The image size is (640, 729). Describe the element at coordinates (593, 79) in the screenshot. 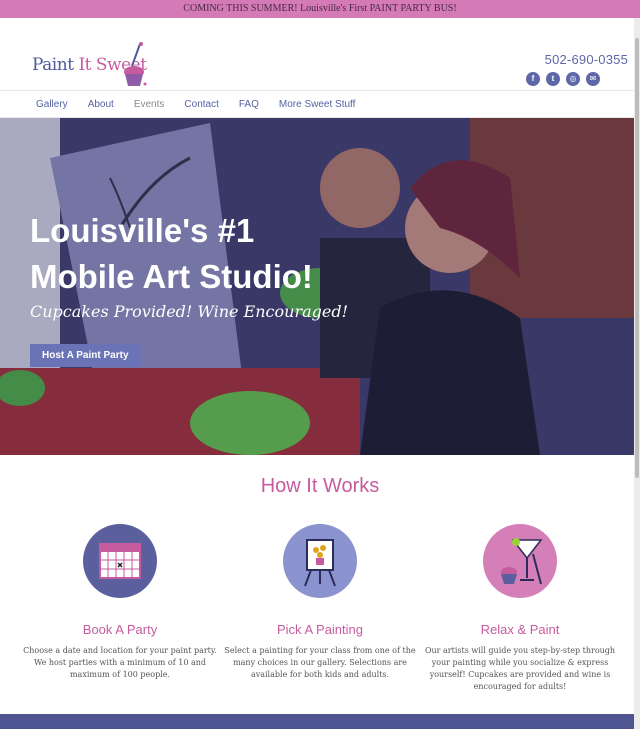

I see `email-icon: ✉` at that location.